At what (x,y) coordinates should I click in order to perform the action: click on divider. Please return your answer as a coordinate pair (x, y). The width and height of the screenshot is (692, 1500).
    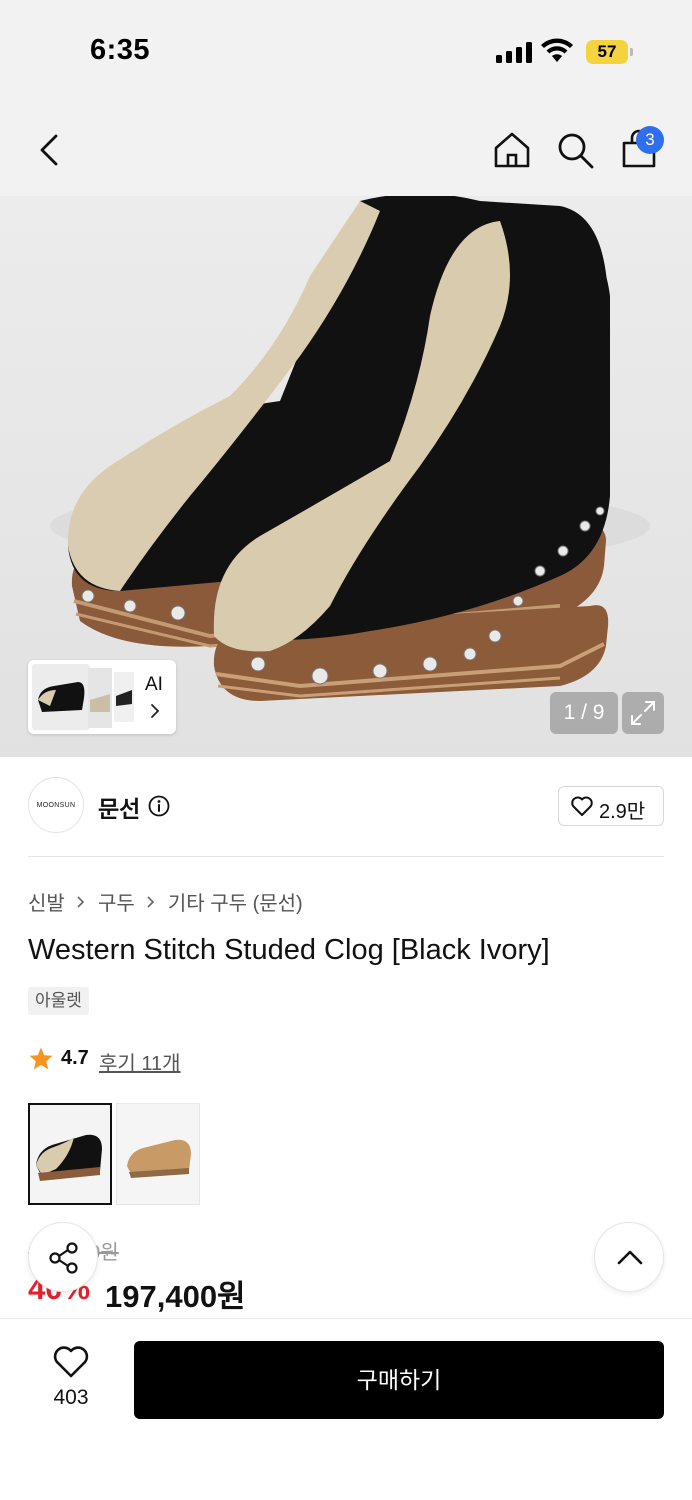
    Looking at the image, I should click on (346, 856).